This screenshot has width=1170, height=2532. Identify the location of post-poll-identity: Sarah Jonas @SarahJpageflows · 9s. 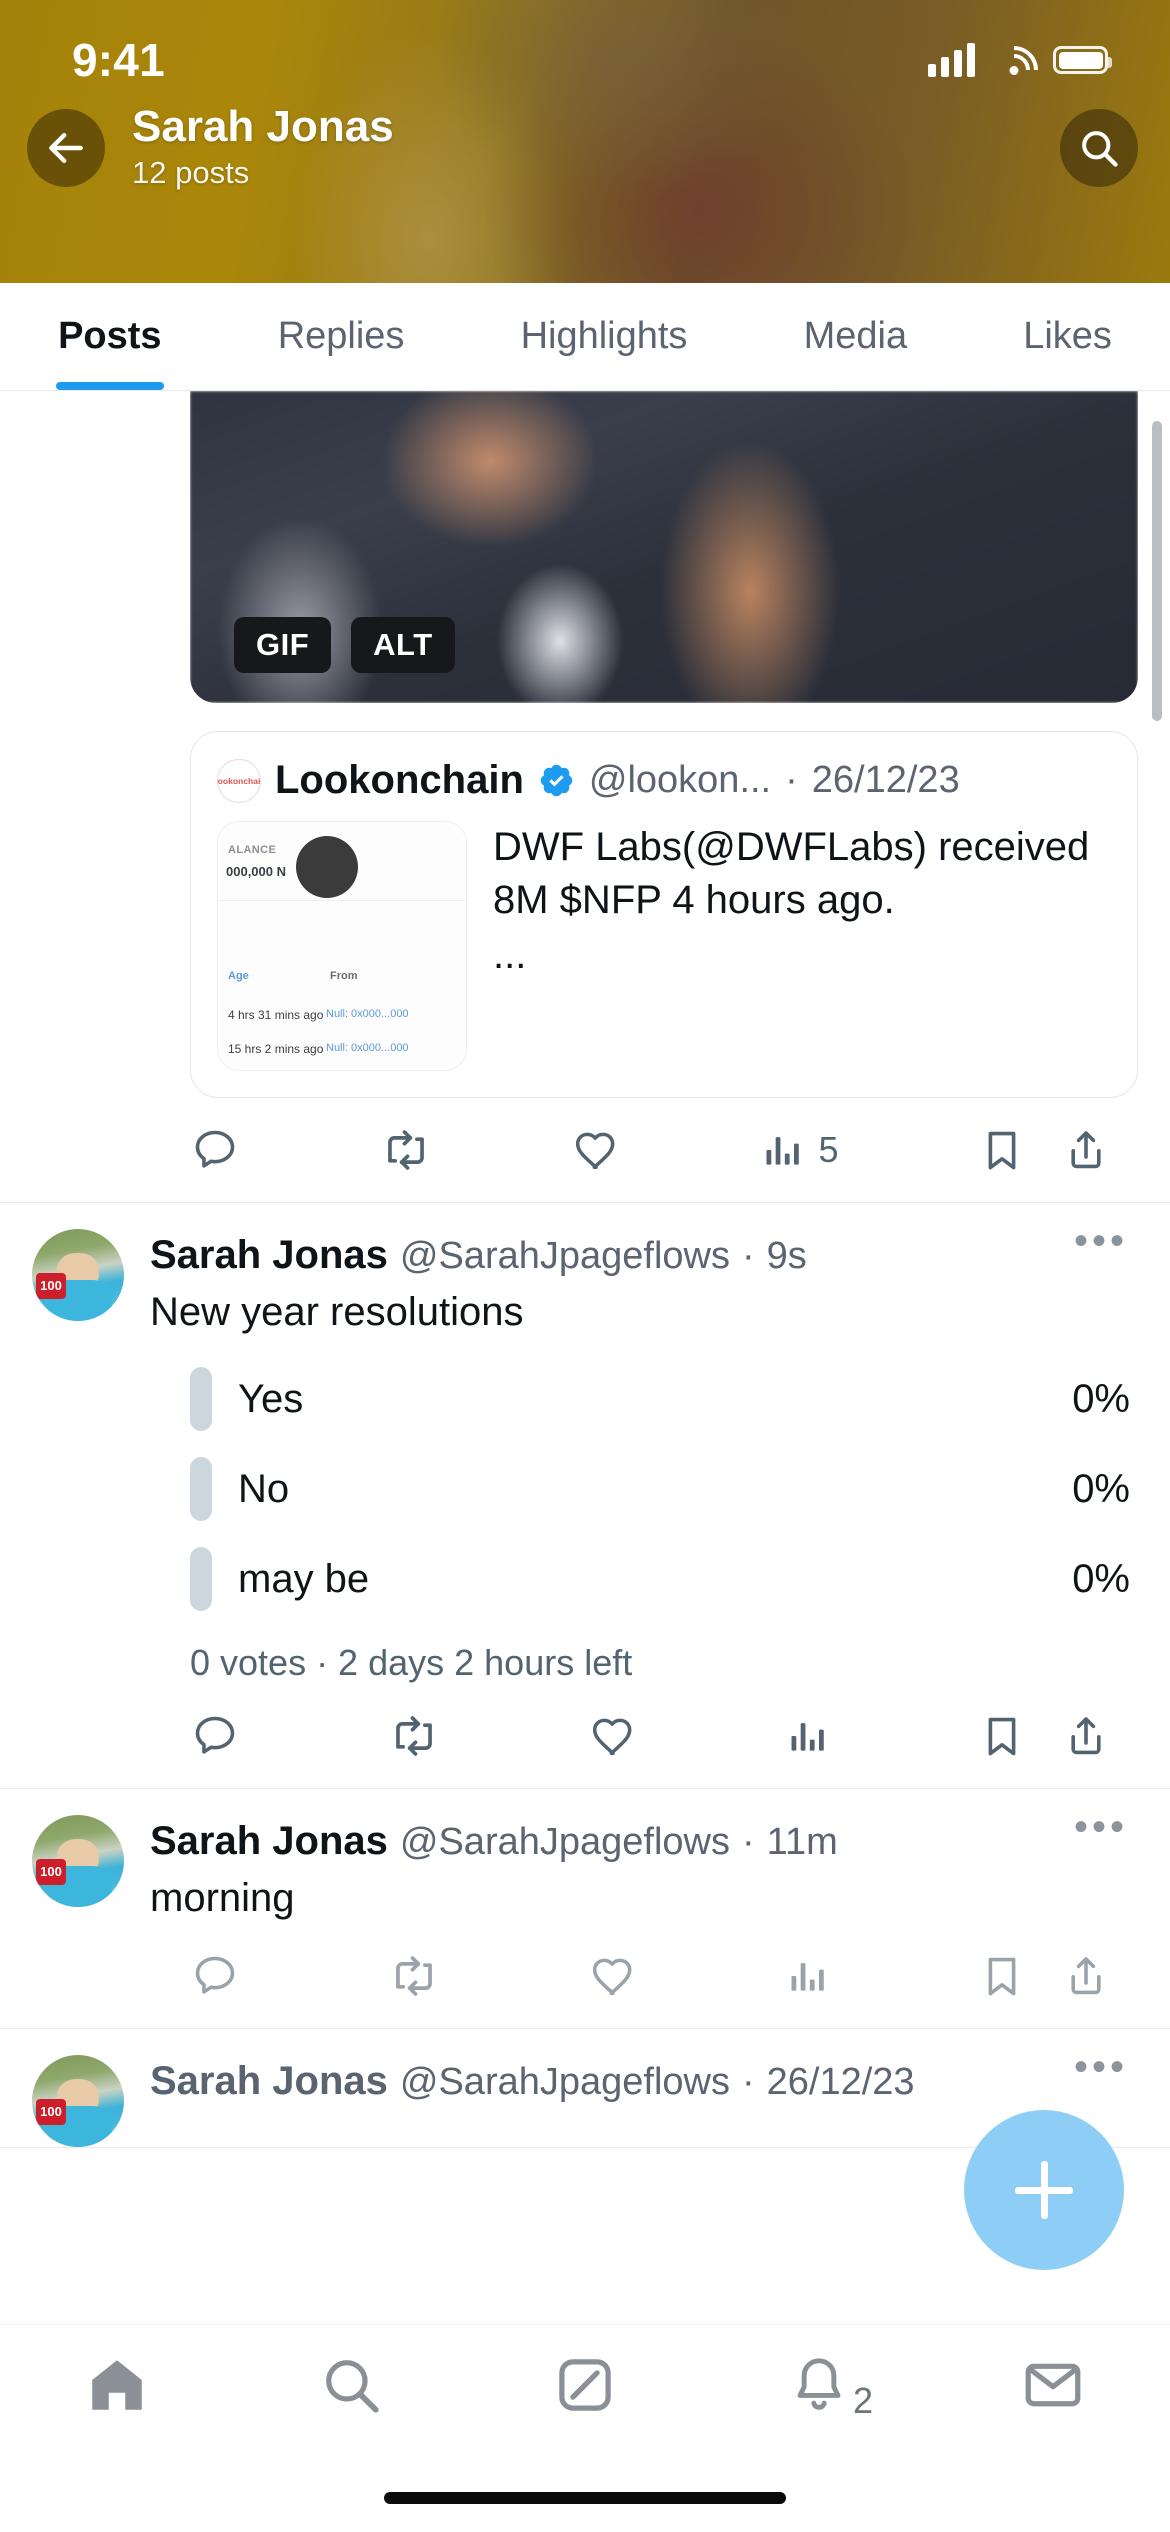
(612, 1255).